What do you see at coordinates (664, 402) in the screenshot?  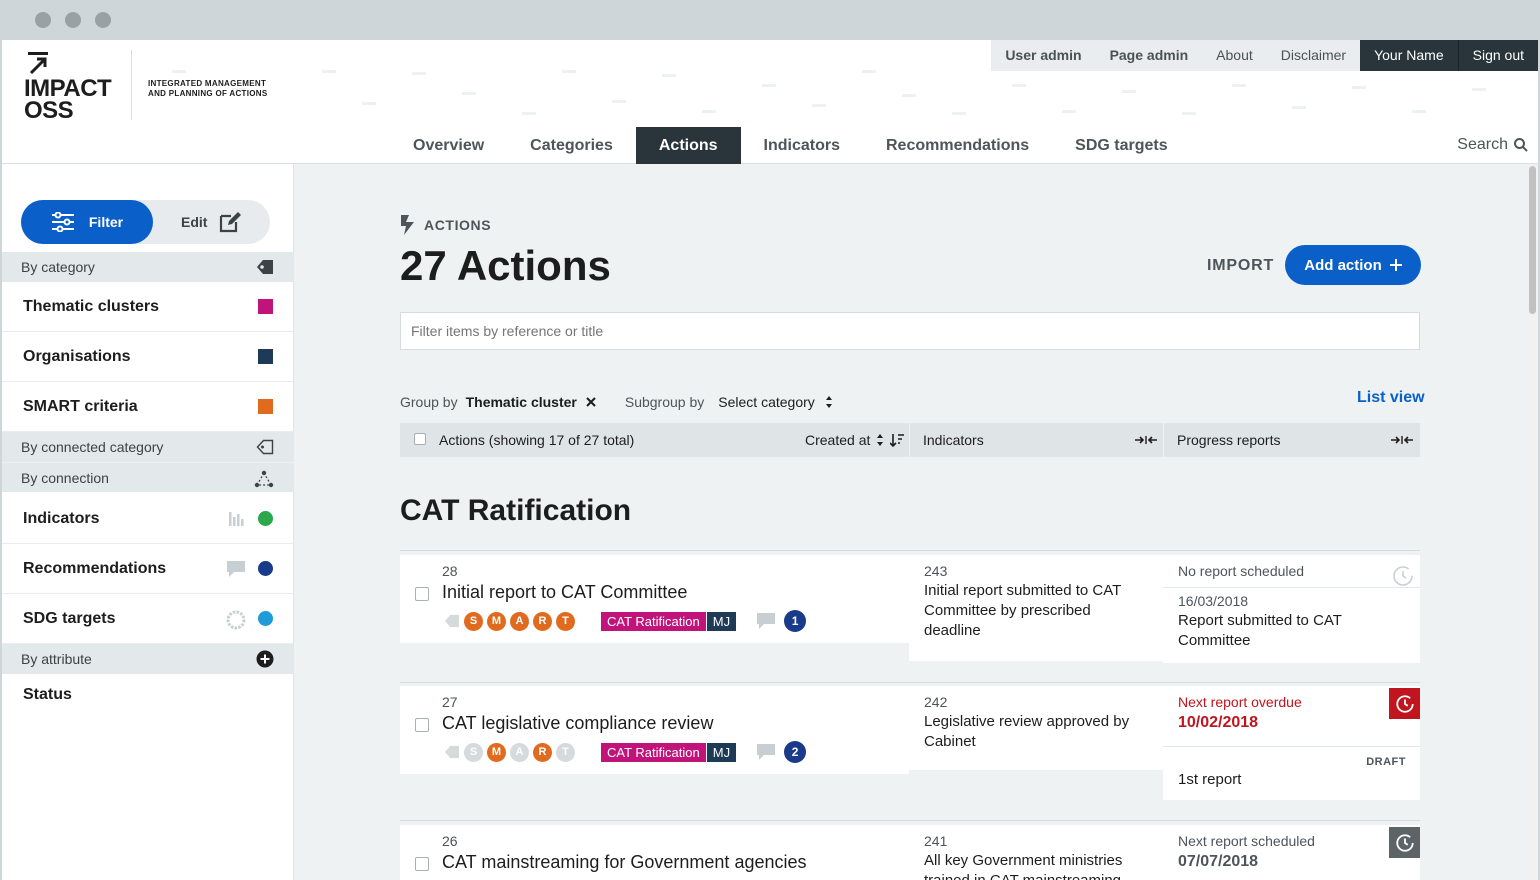 I see `subgroup-by-label: Subgroup by` at bounding box center [664, 402].